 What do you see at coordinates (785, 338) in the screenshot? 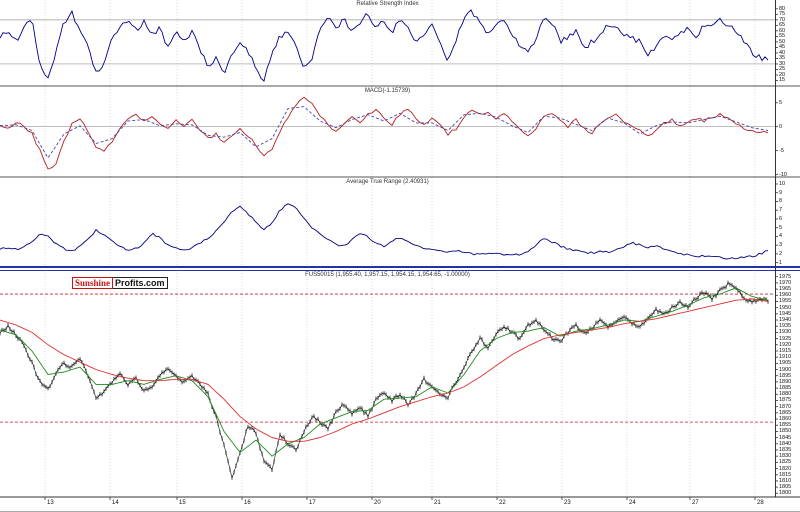
I see `y-axis-label: 1925` at bounding box center [785, 338].